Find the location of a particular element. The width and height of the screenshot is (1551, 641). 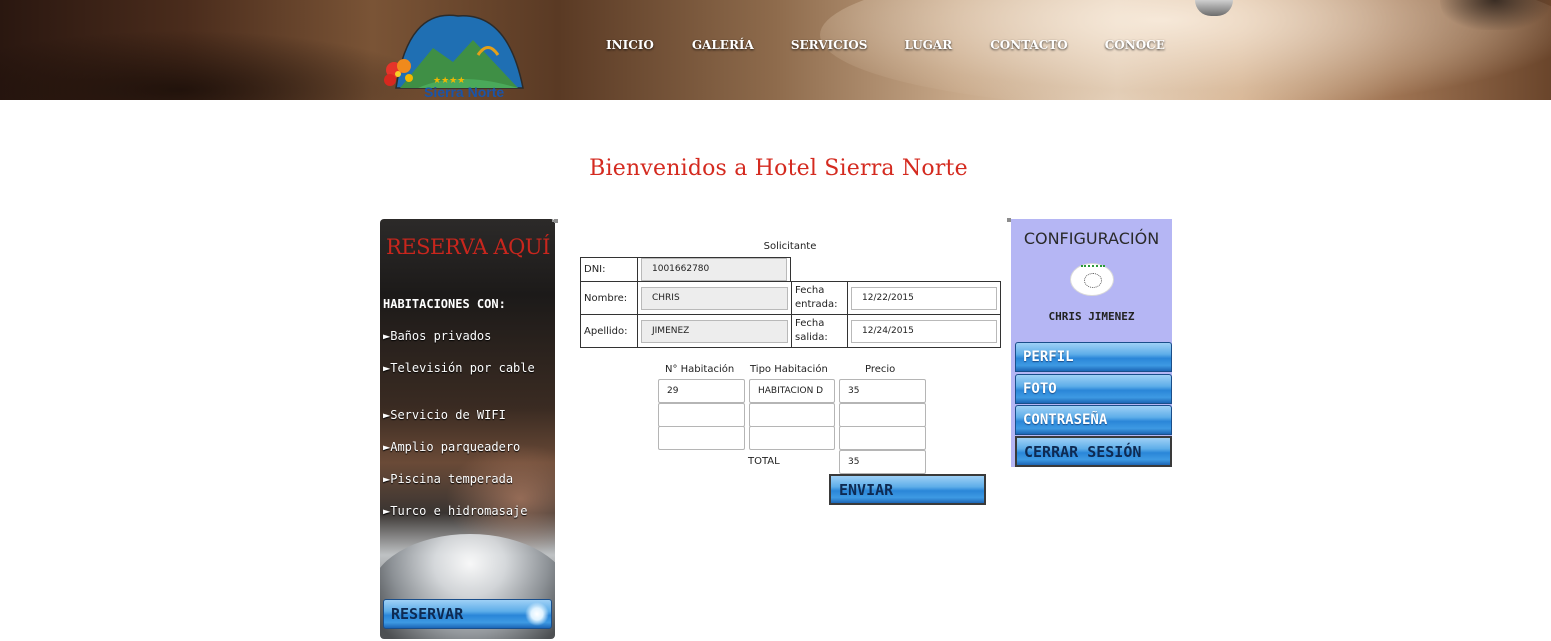

user-face-icon is located at coordinates (1093, 280).